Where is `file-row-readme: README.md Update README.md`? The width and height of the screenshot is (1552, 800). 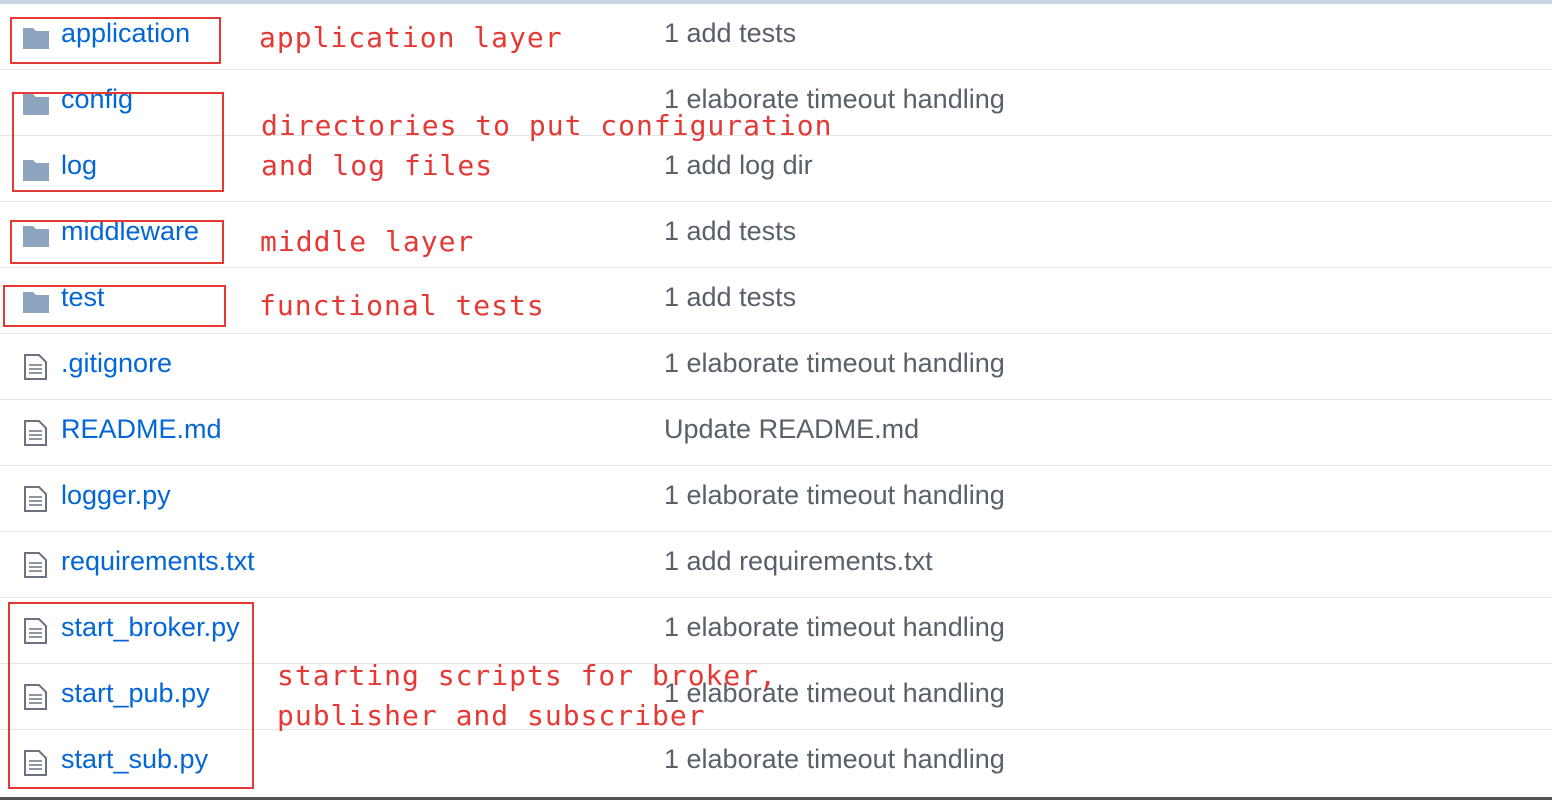
file-row-readme: README.md Update README.md is located at coordinates (776, 433).